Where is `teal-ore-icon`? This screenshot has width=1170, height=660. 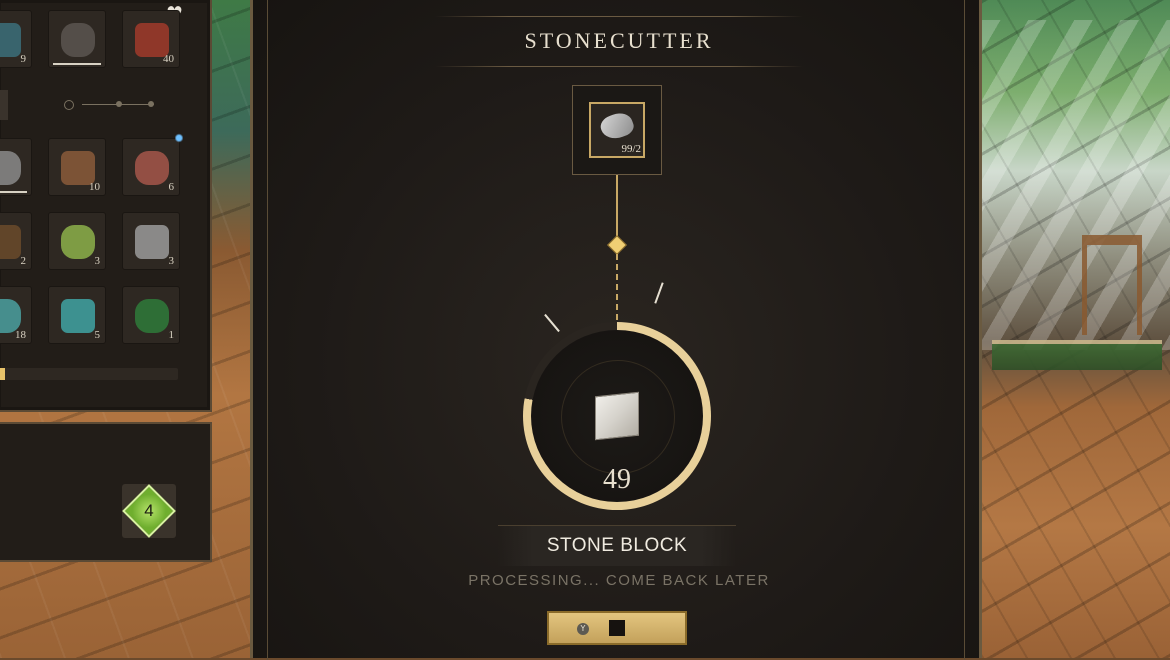
teal-ore-icon is located at coordinates (10, 316).